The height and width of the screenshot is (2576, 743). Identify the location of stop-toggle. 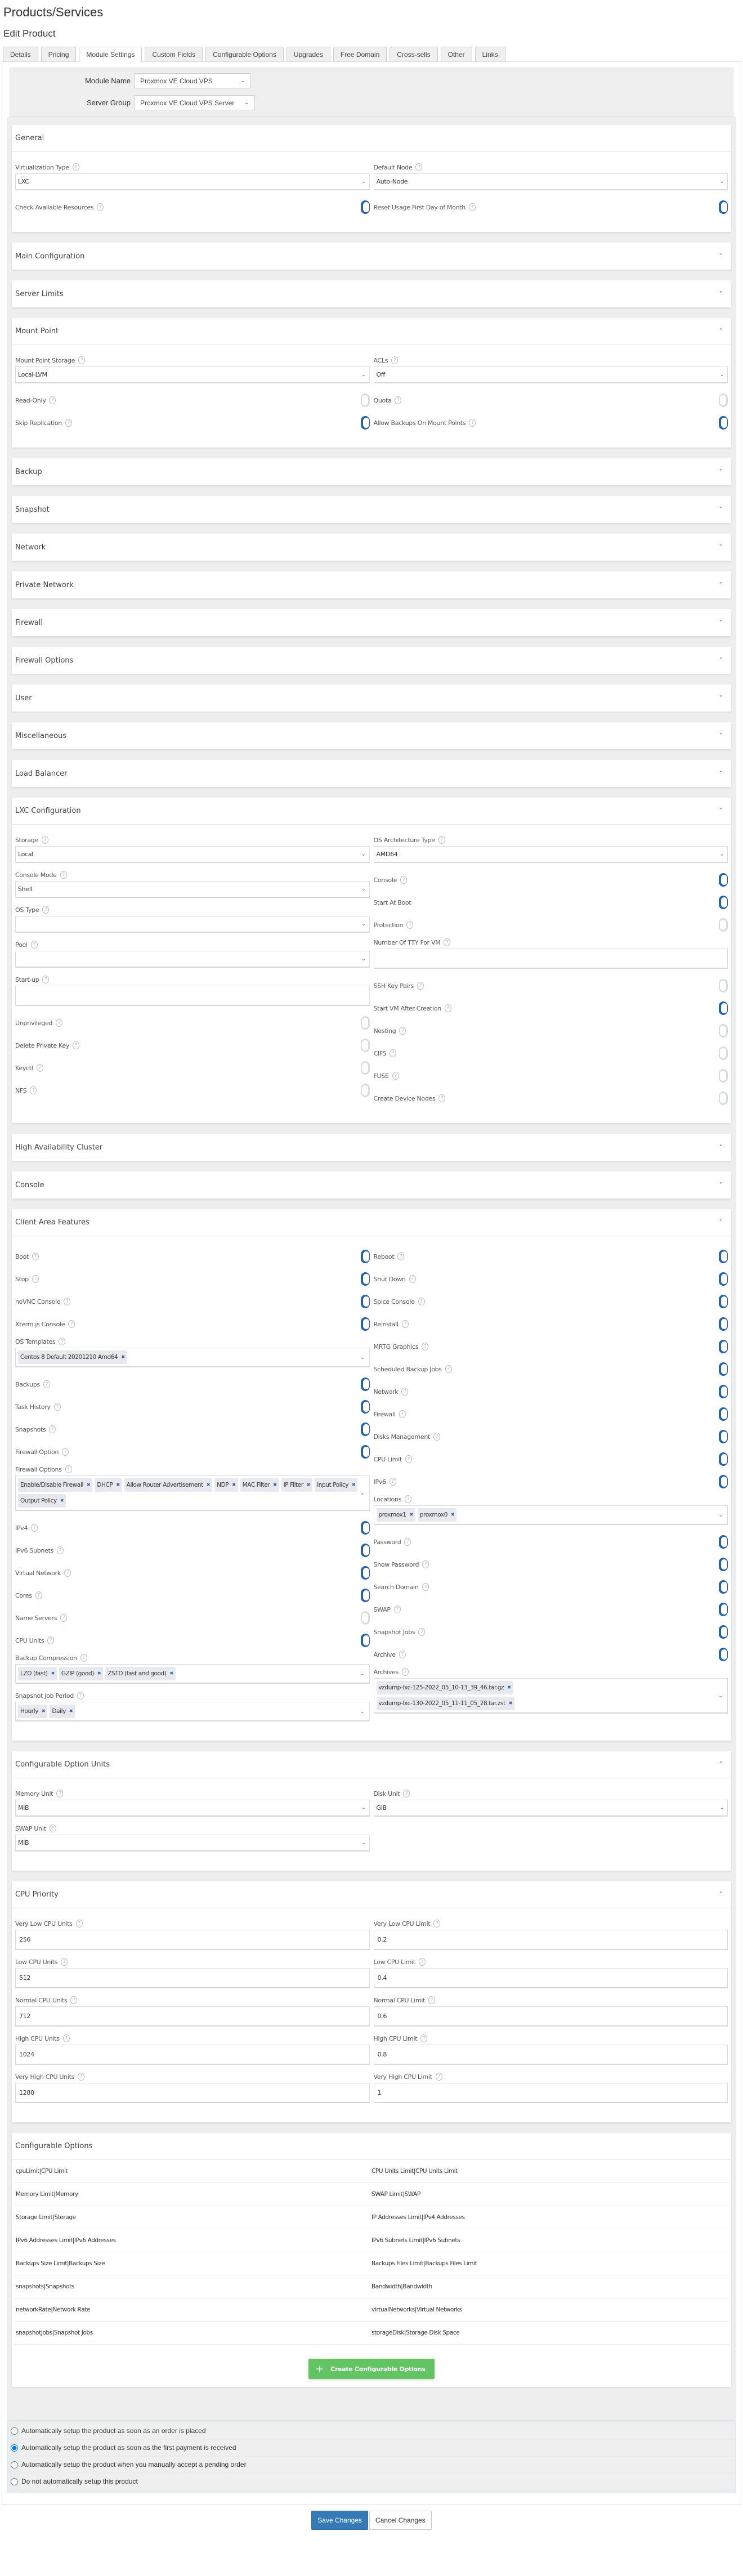
(365, 1279).